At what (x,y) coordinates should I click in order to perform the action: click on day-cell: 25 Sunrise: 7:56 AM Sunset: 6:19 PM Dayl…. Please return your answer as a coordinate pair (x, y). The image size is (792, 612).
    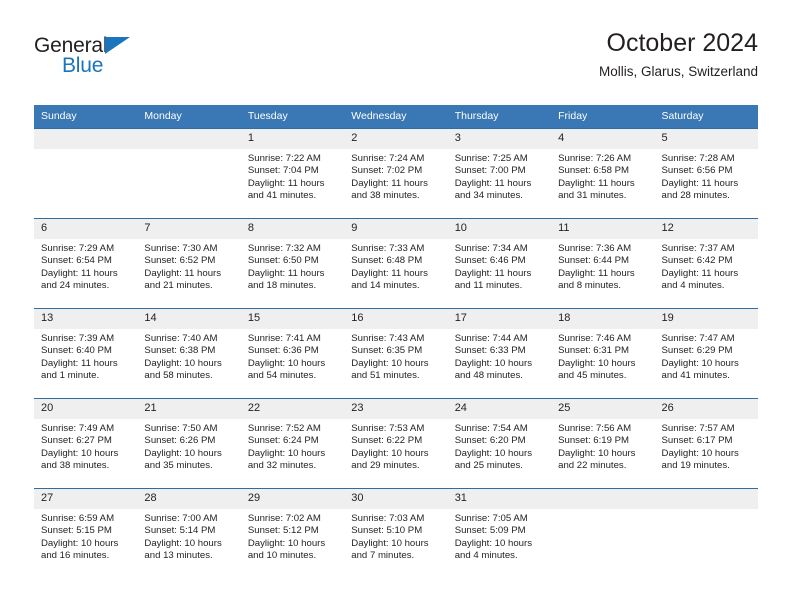
    Looking at the image, I should click on (603, 443).